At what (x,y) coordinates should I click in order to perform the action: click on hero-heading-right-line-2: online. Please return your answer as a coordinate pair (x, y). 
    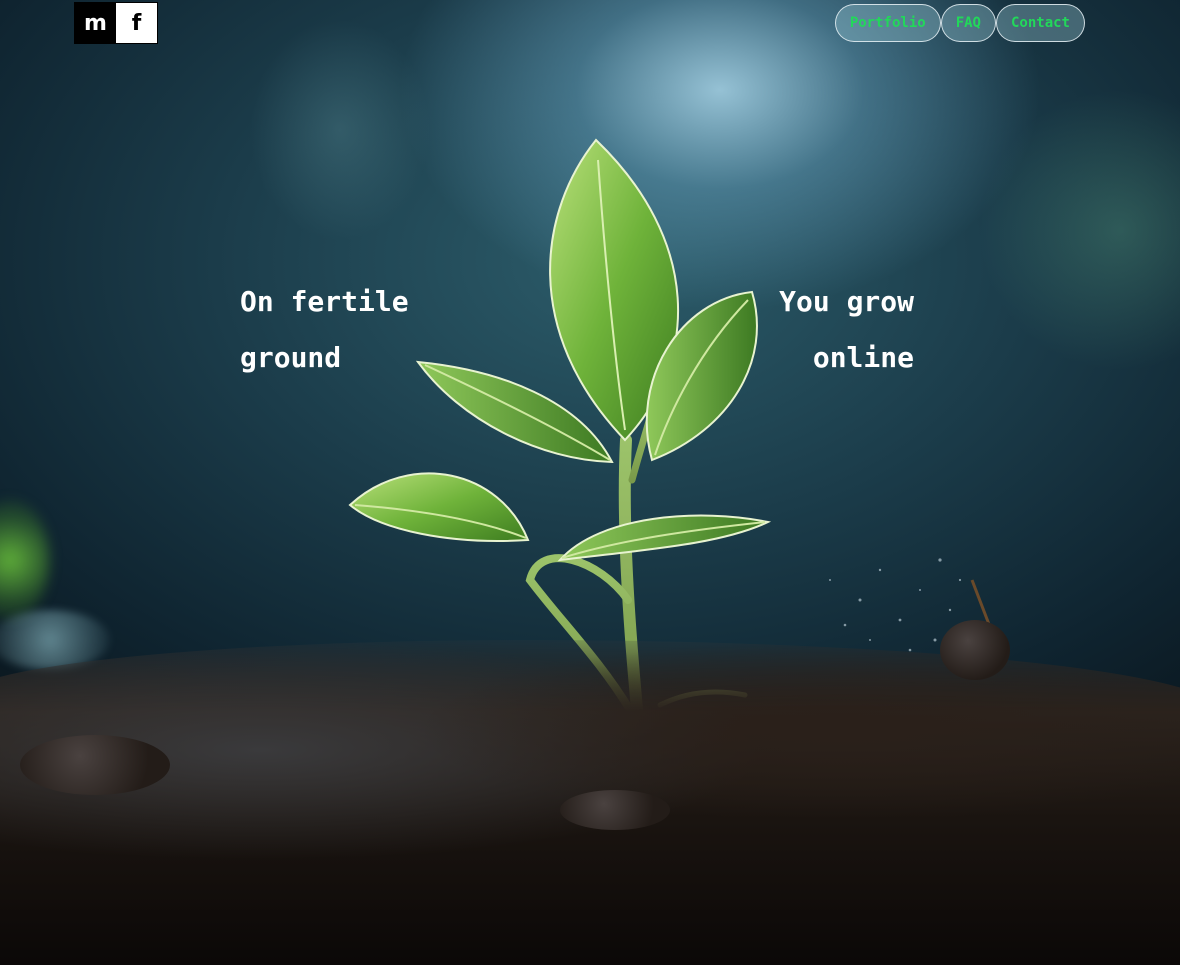
    Looking at the image, I should click on (863, 357).